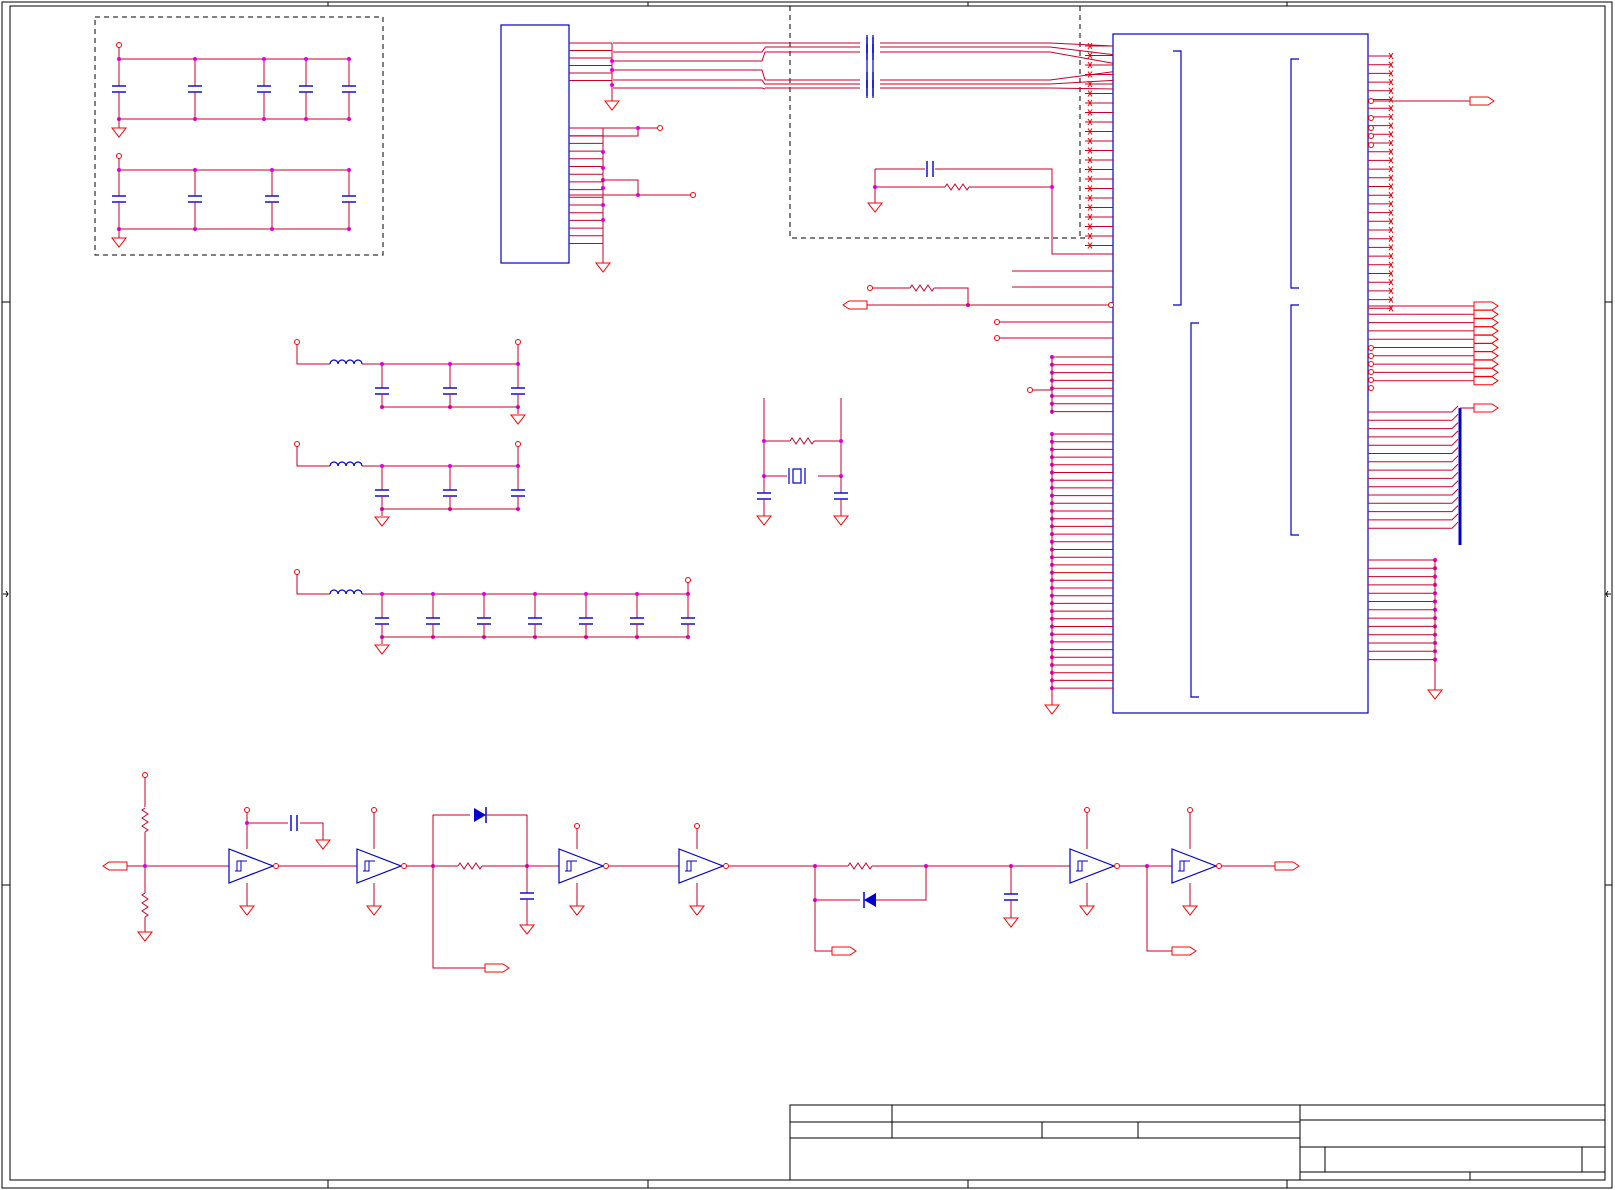 The width and height of the screenshot is (1615, 1190). I want to click on title-block, so click(1197, 1142).